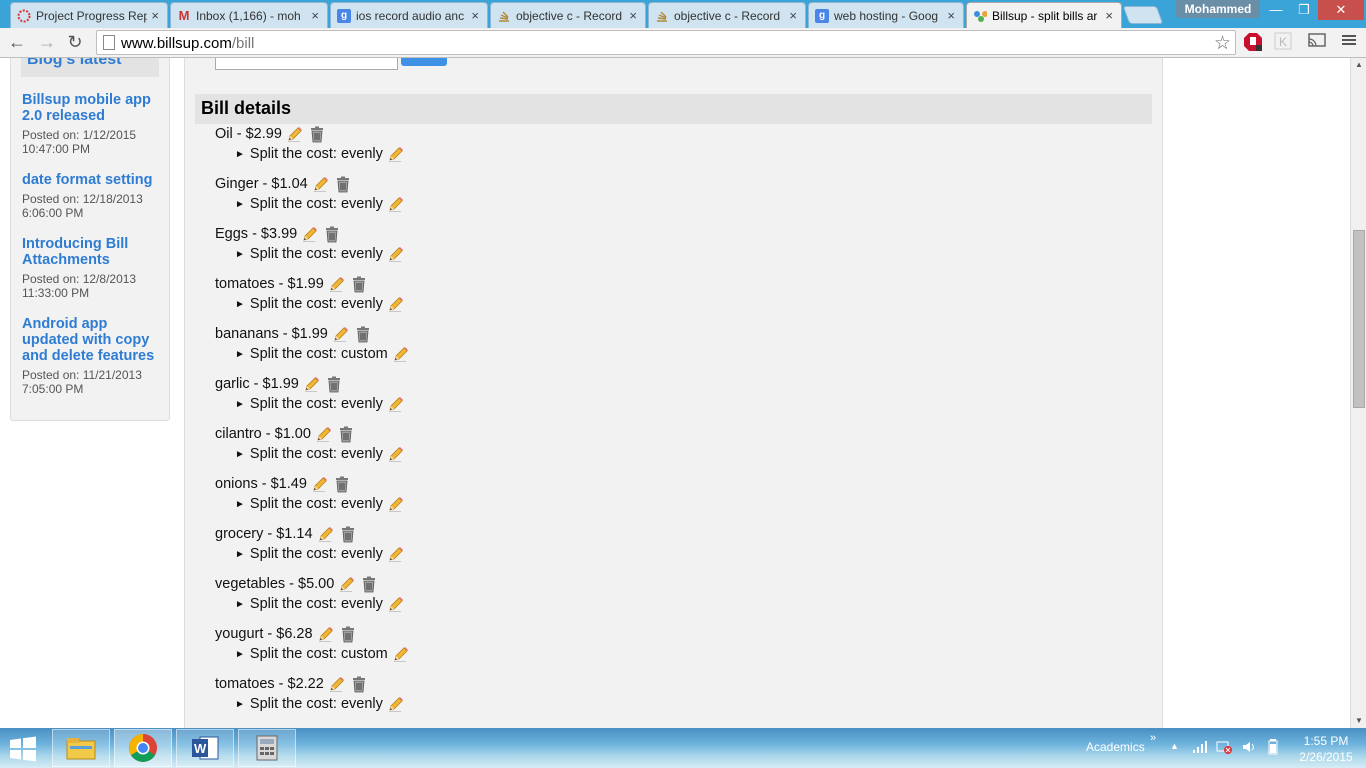 The height and width of the screenshot is (768, 1366). I want to click on maximize-icon: ❐, so click(1304, 10).